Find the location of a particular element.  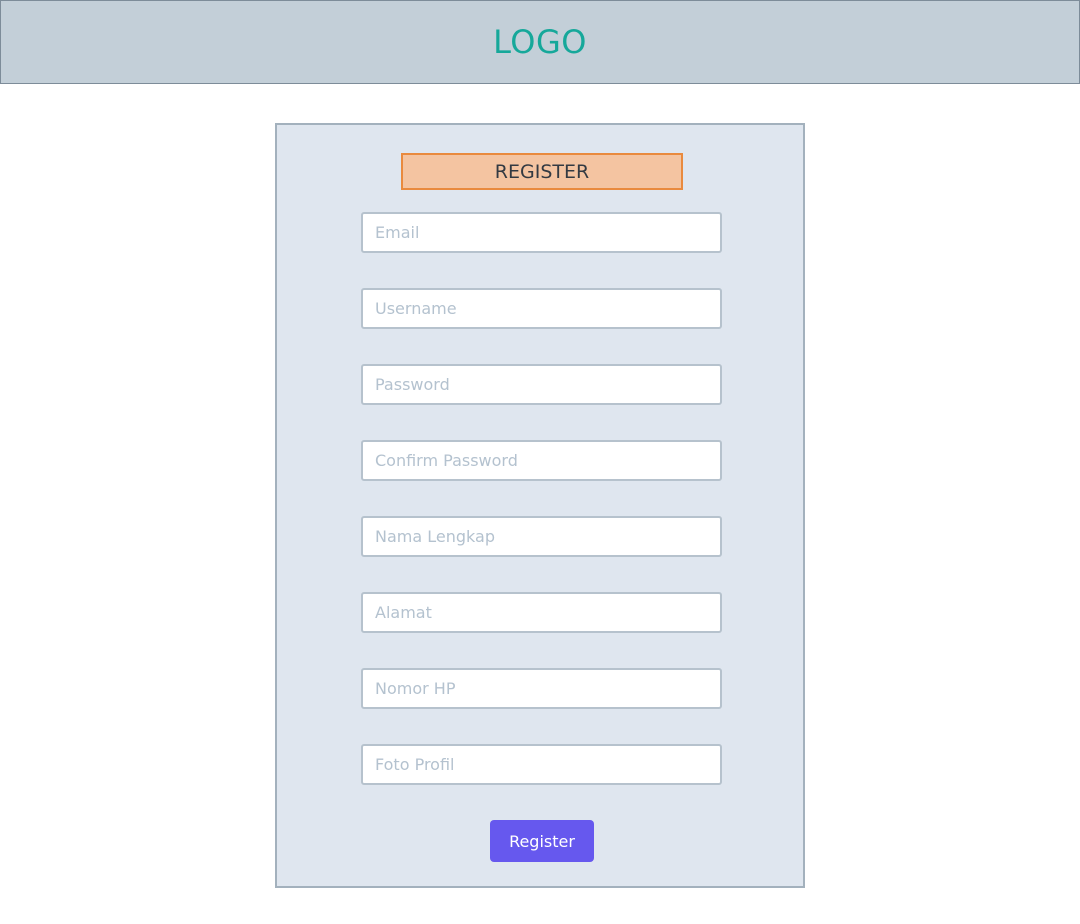

confirm-password-input is located at coordinates (541, 460).